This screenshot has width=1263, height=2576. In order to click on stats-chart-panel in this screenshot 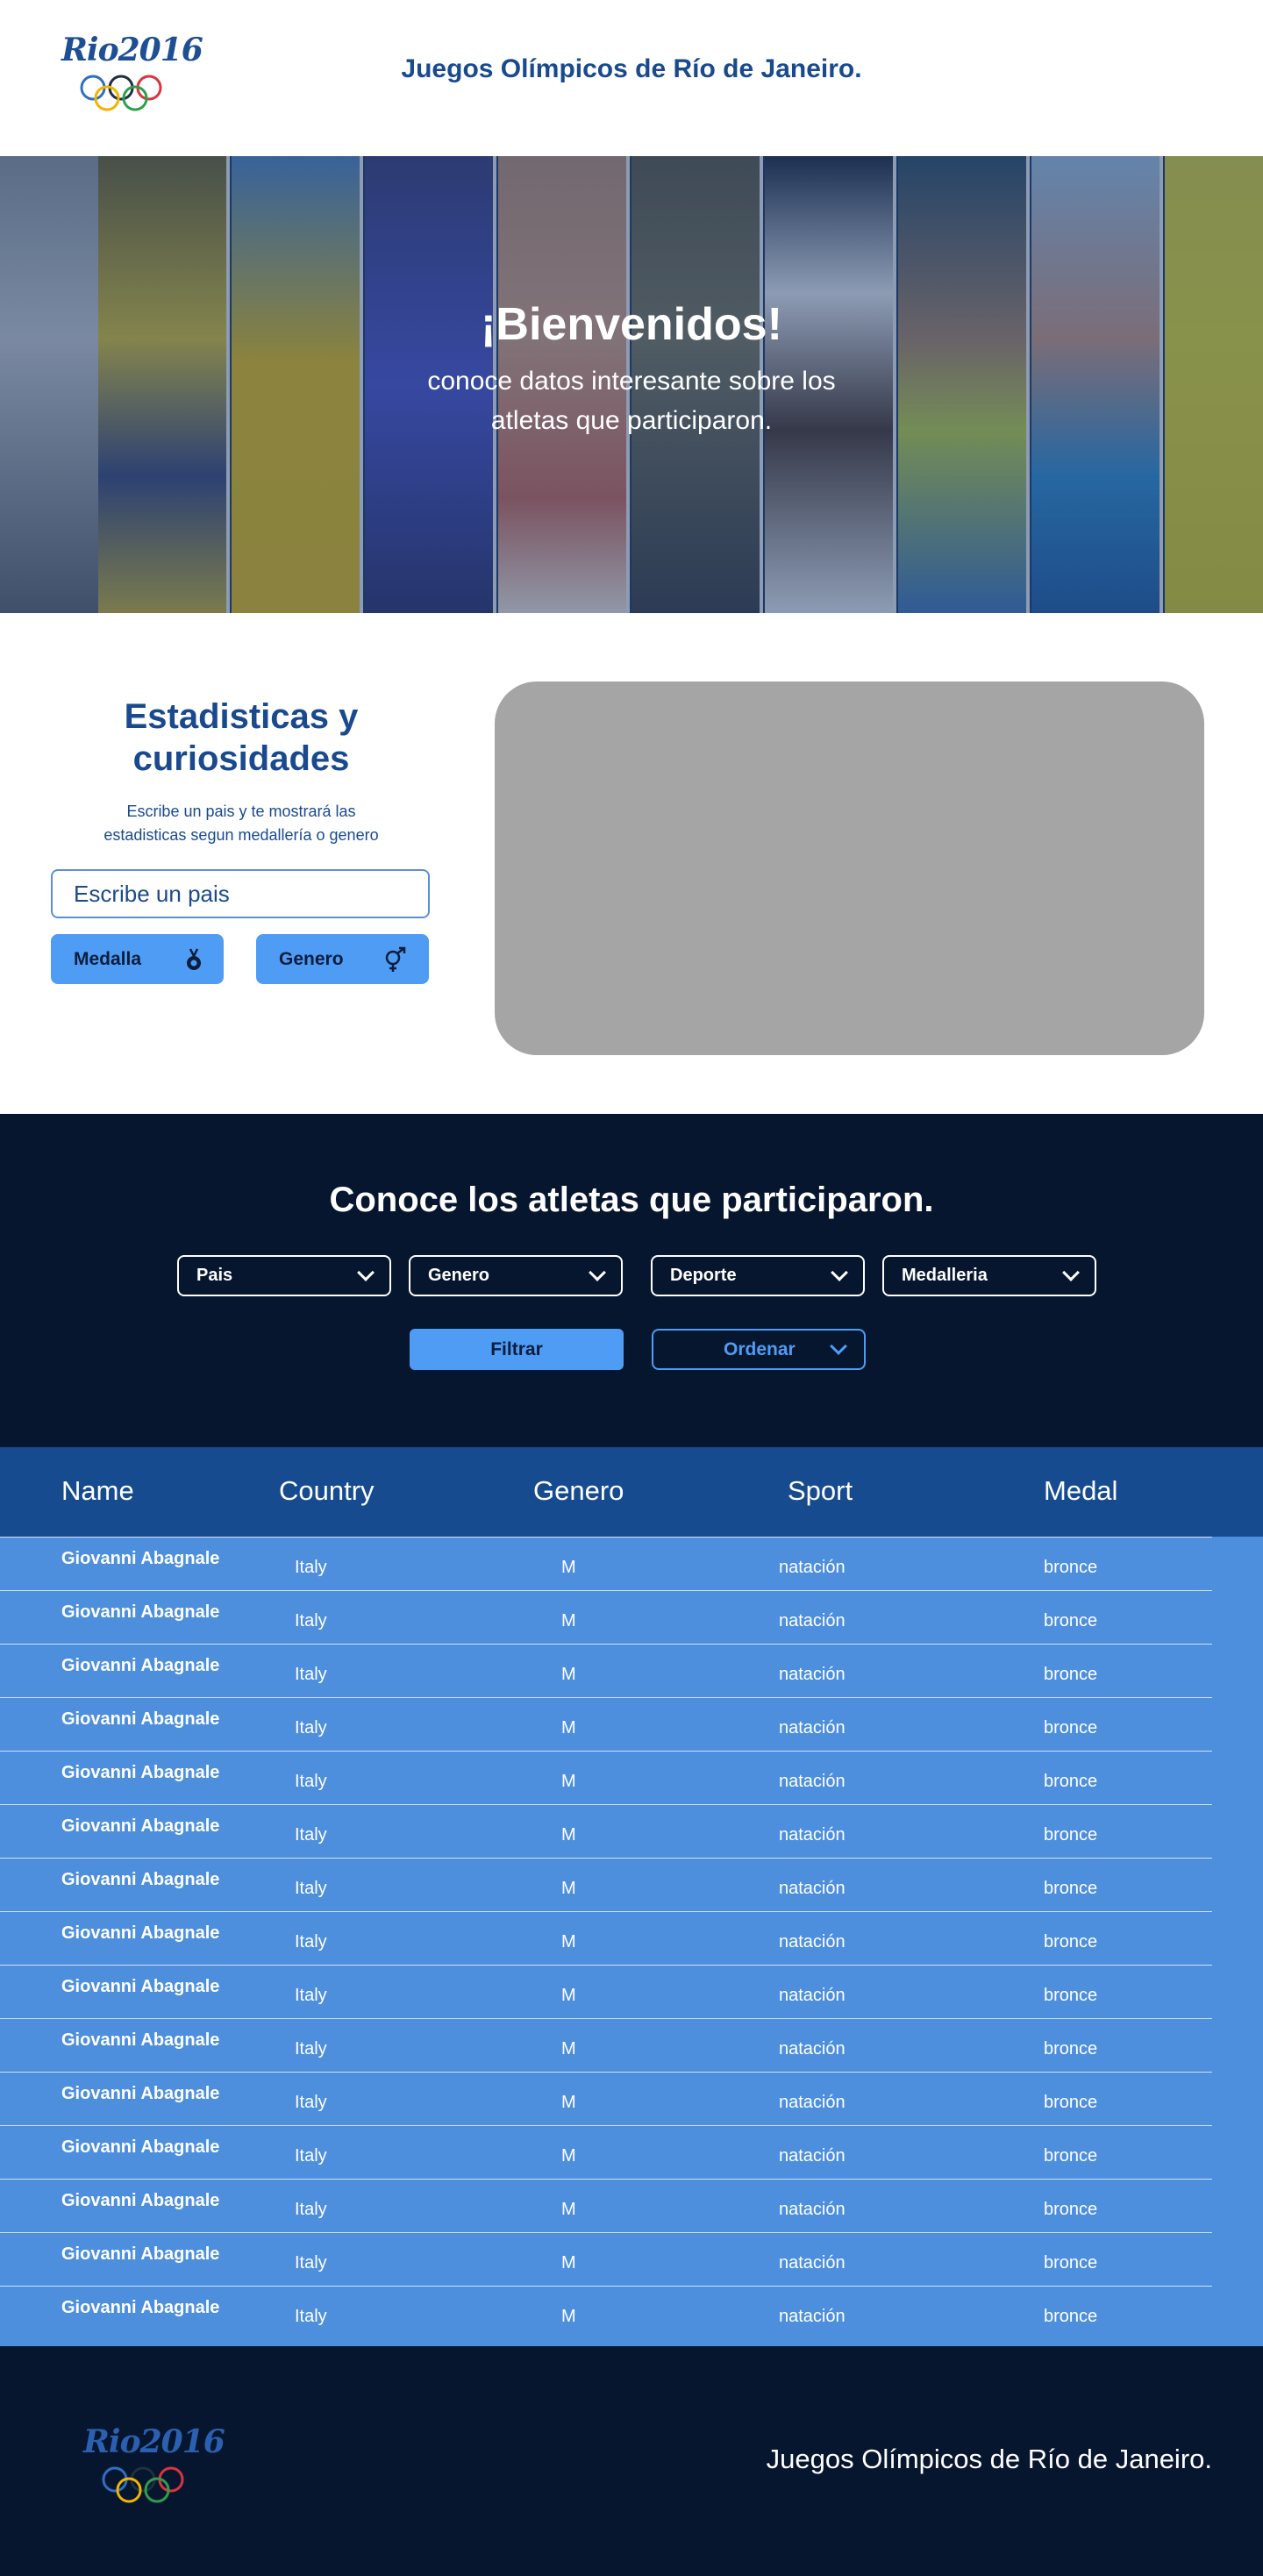, I will do `click(849, 868)`.